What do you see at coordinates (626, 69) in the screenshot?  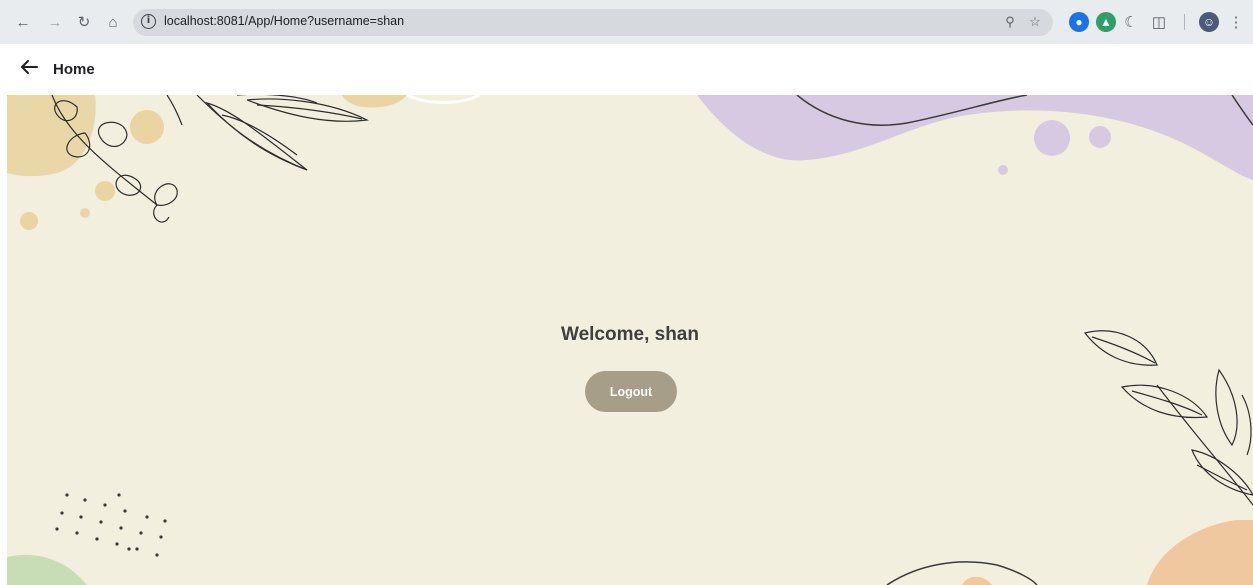 I see `app-header: Home` at bounding box center [626, 69].